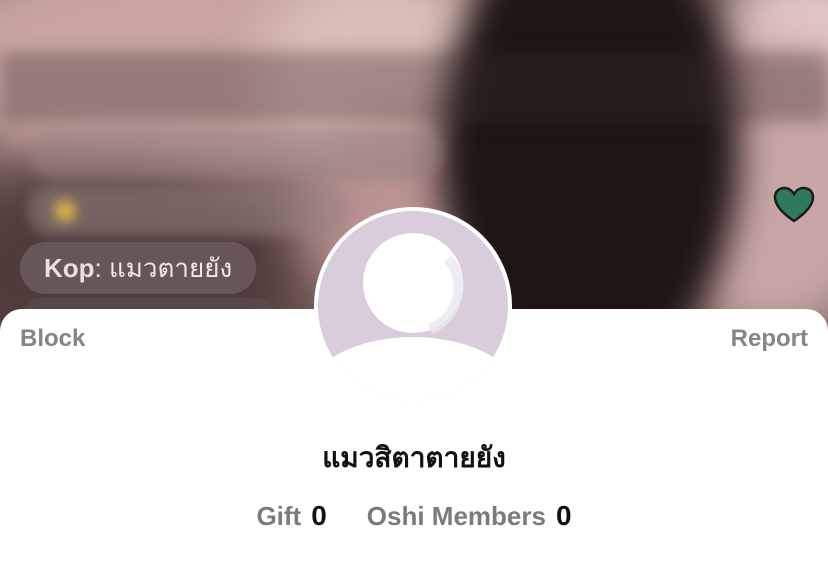  I want to click on chat-comment: Kop : แมวตายยัง, so click(138, 268).